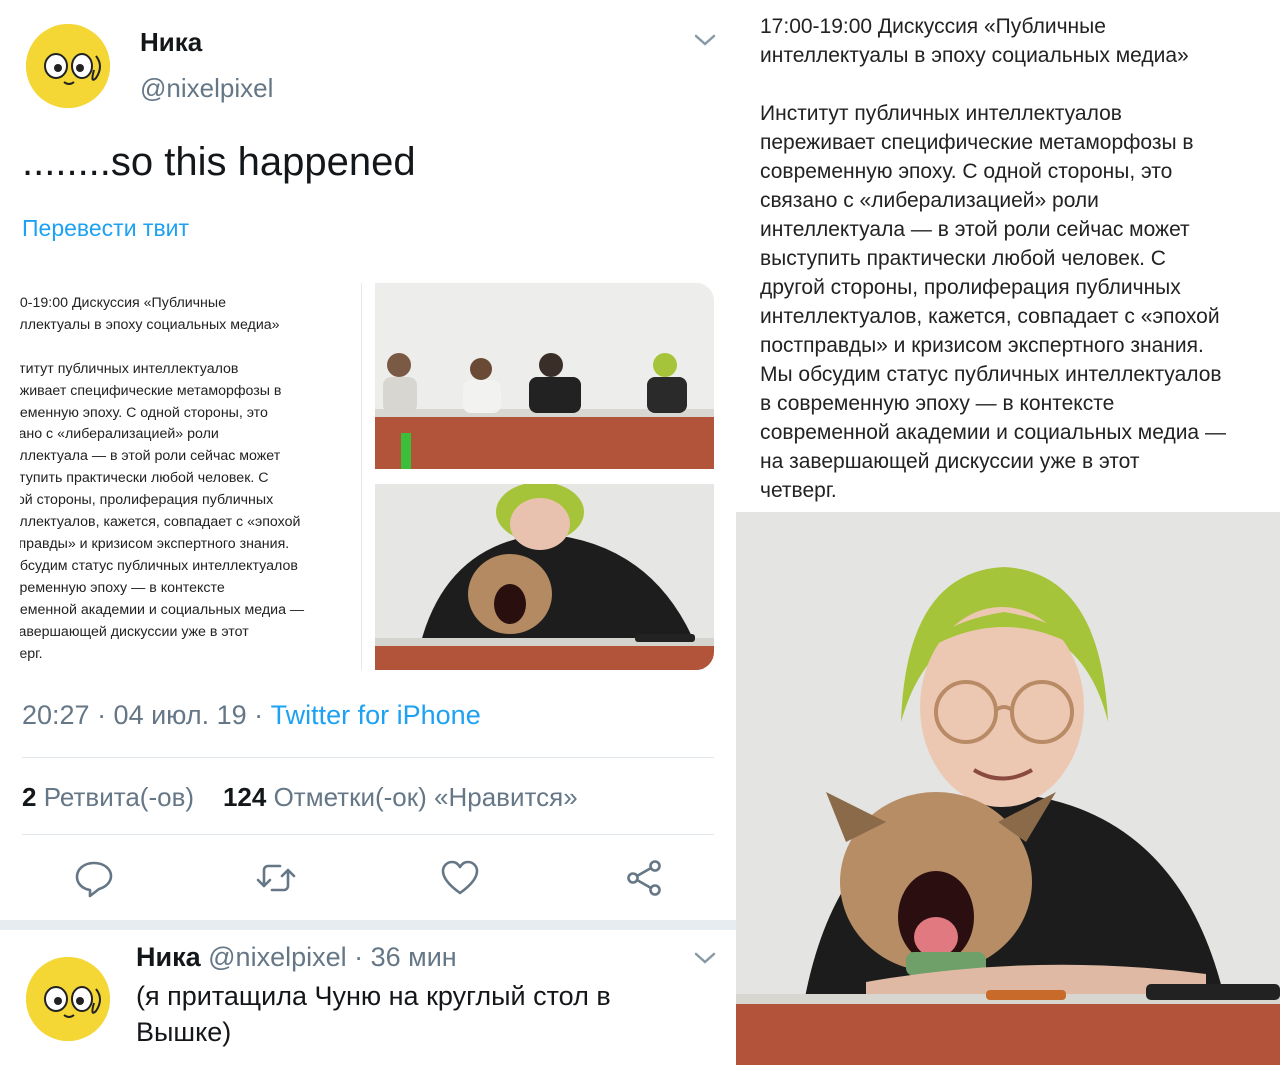  I want to click on display-name: Ника, so click(171, 42).